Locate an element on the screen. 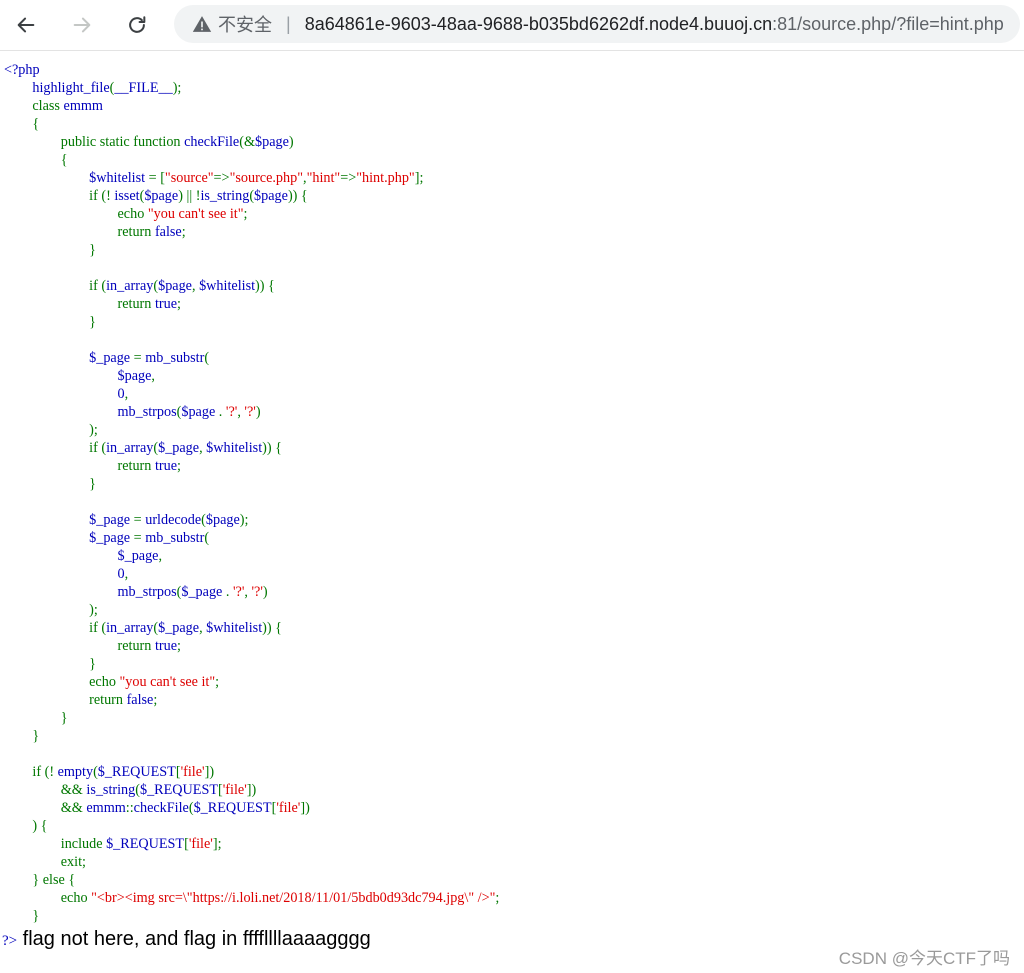  code-token: false is located at coordinates (140, 700).